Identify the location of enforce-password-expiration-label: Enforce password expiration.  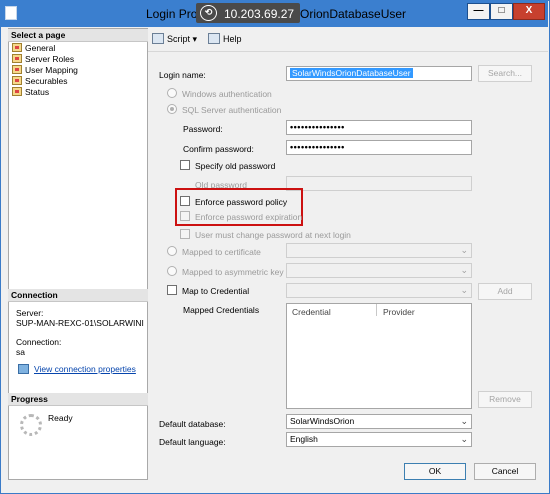
(249, 217).